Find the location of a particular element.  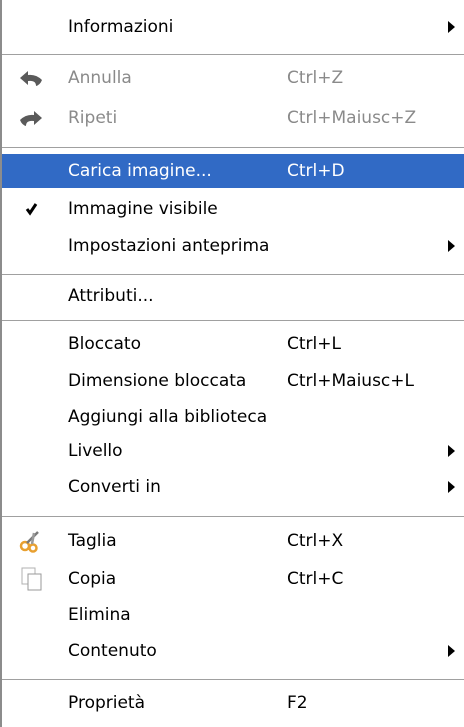

menu-item-label: Aggiungi alla biblioteca is located at coordinates (168, 417).